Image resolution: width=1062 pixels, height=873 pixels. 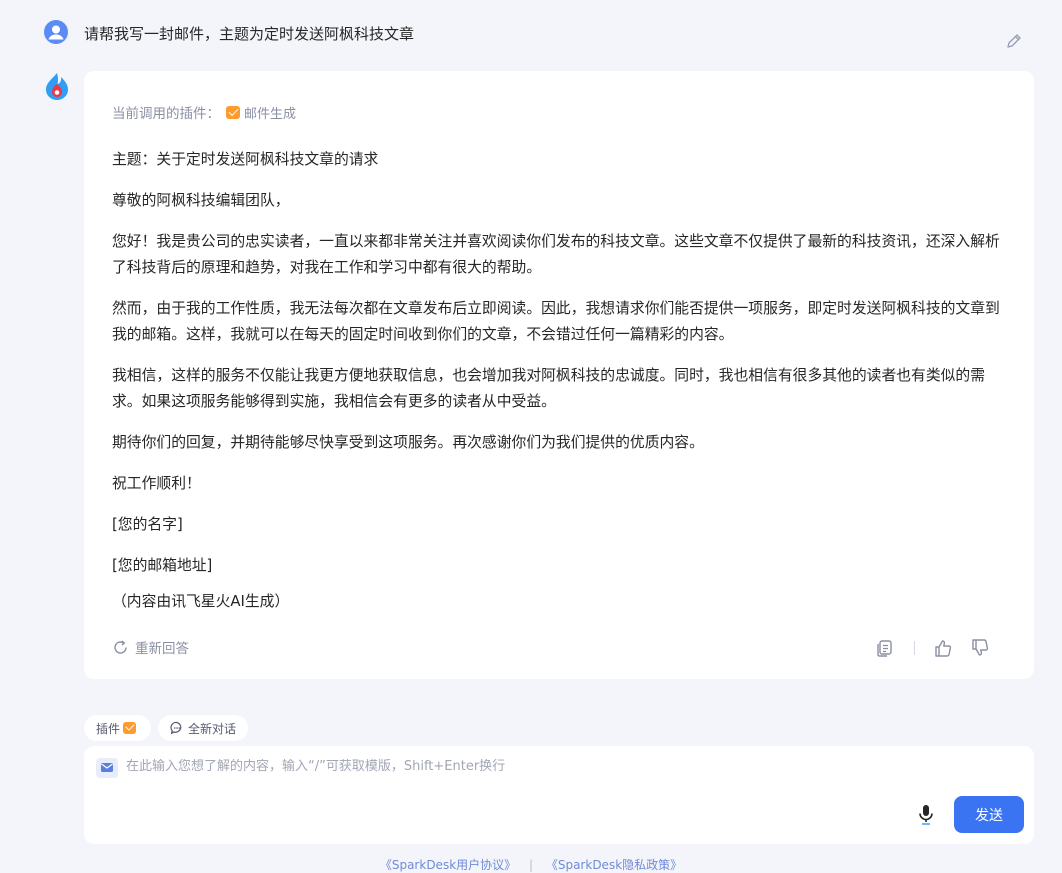 What do you see at coordinates (539, 40) in the screenshot?
I see `user-message-row: 请帮我写一封邮件，主题为定时发送阿枫科技文章` at bounding box center [539, 40].